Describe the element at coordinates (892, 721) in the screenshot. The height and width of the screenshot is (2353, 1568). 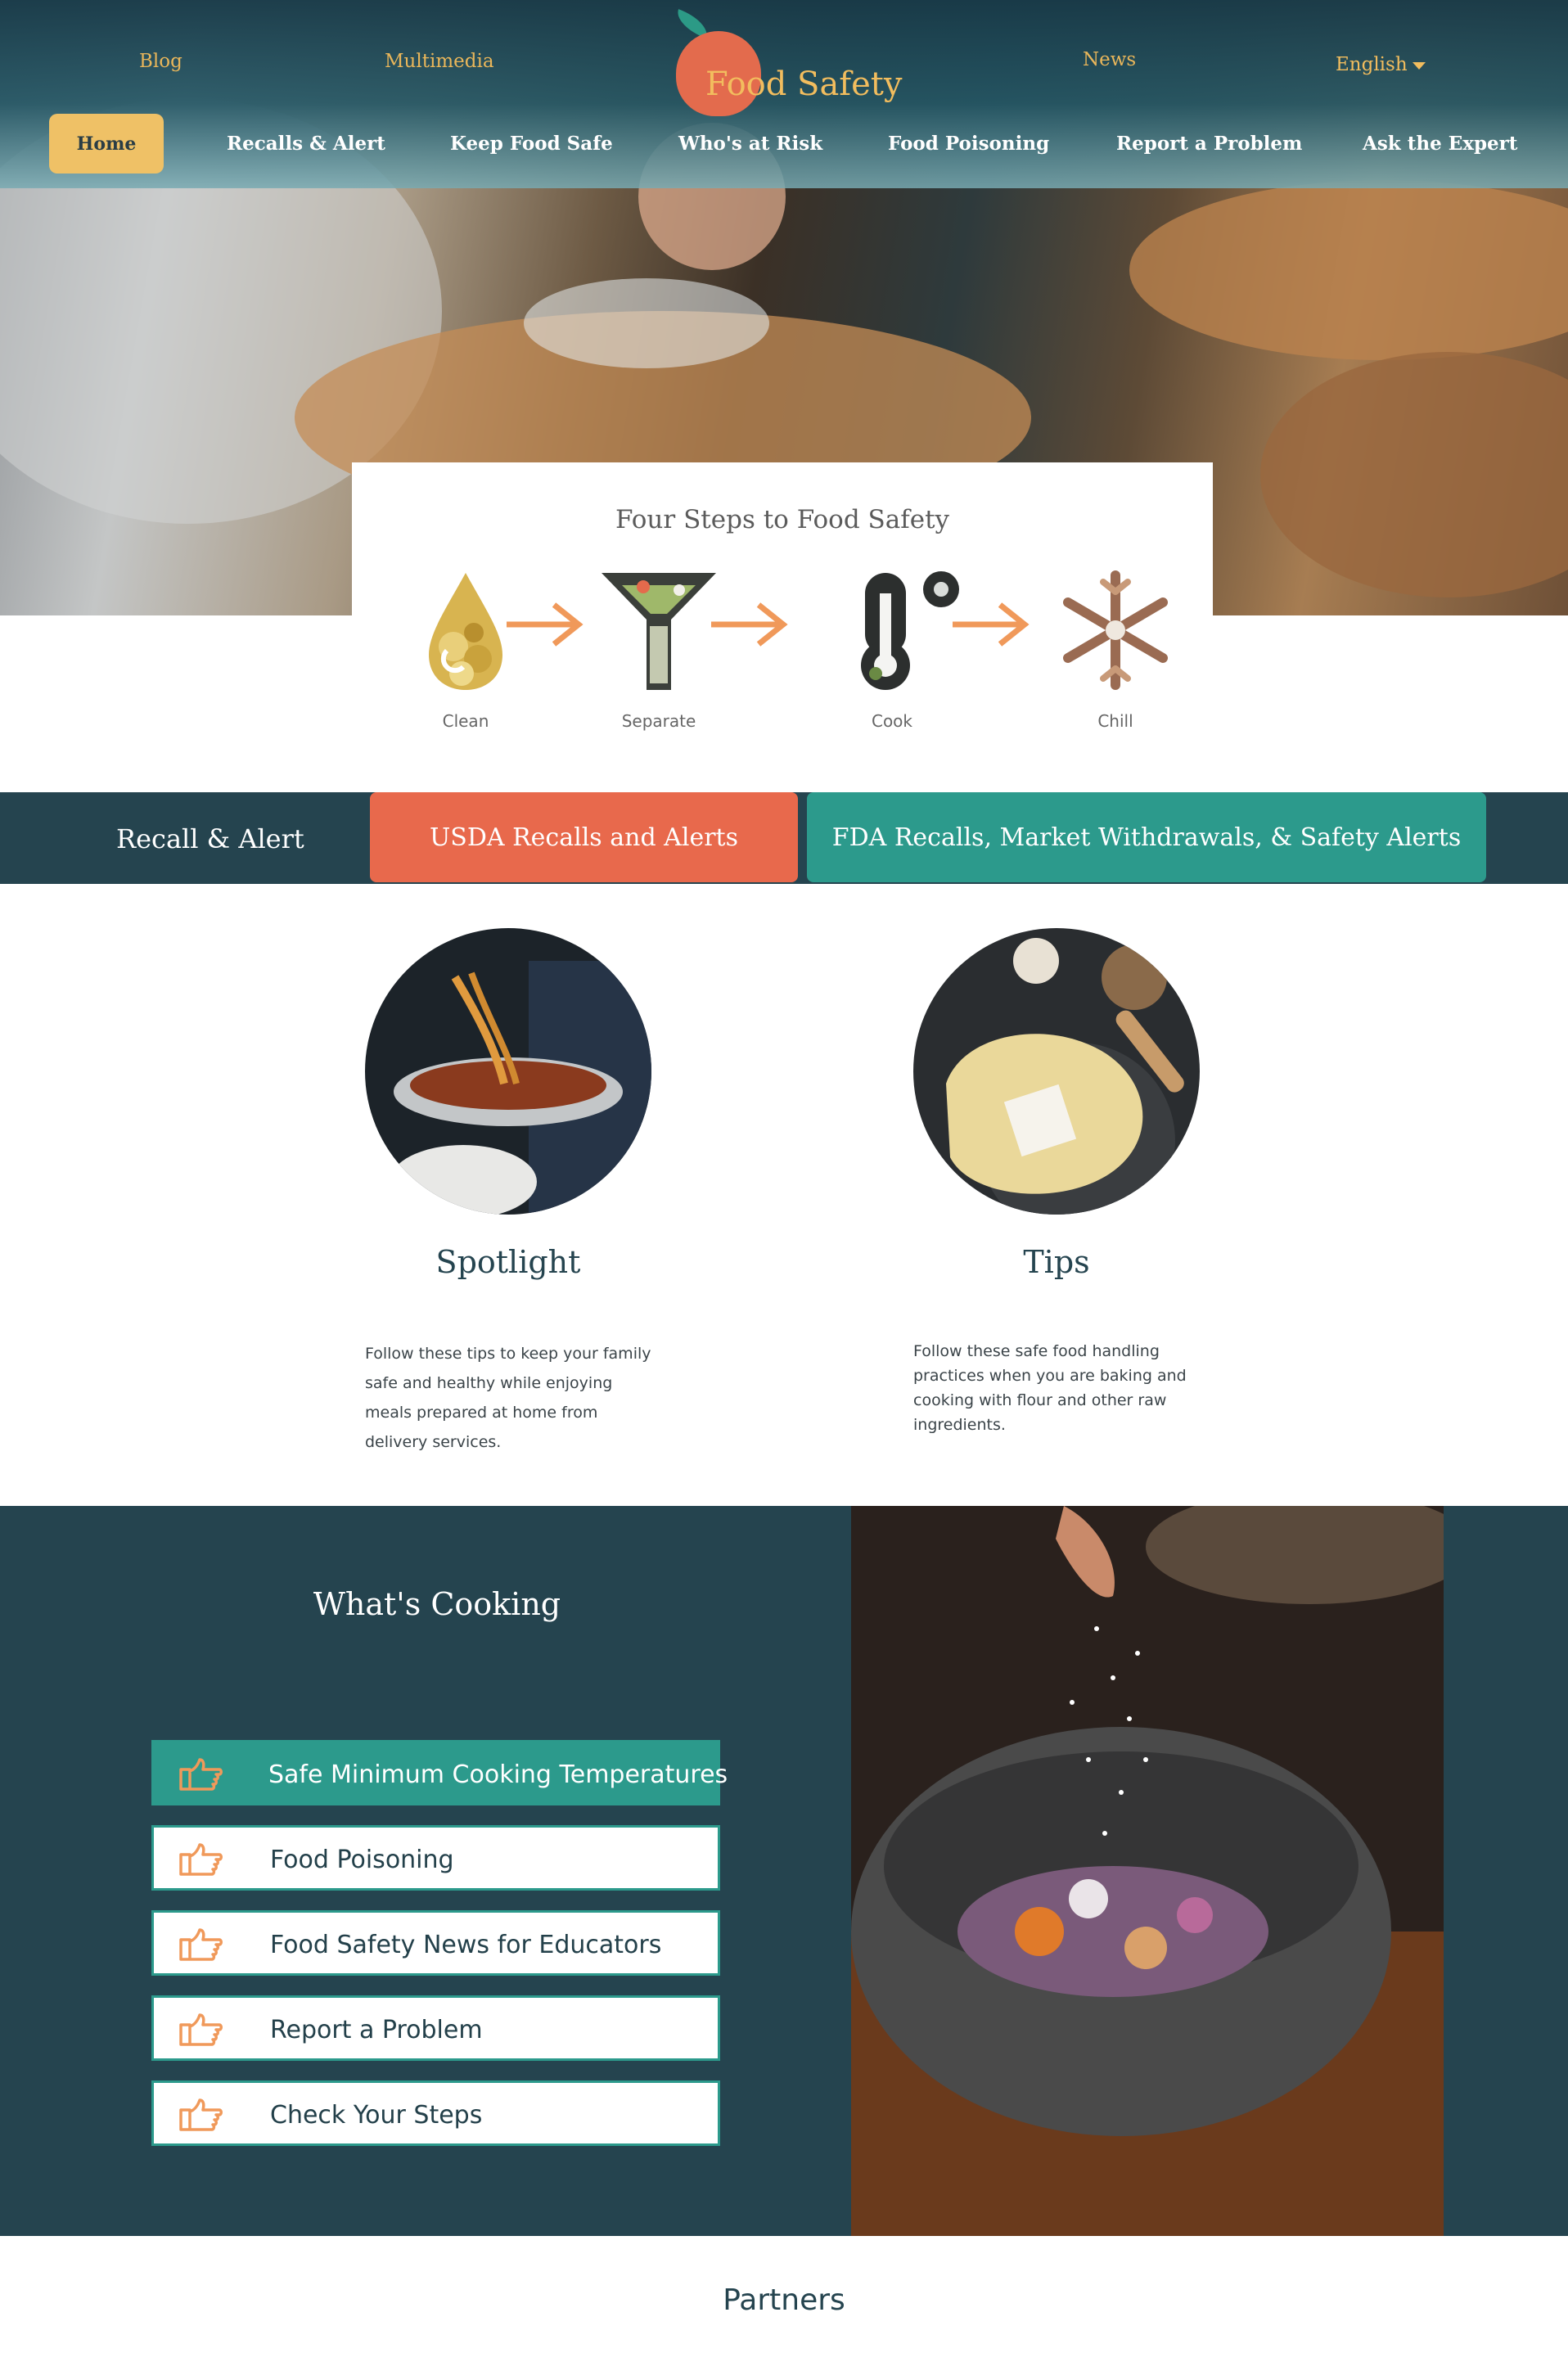
I see `step-label: Cook` at that location.